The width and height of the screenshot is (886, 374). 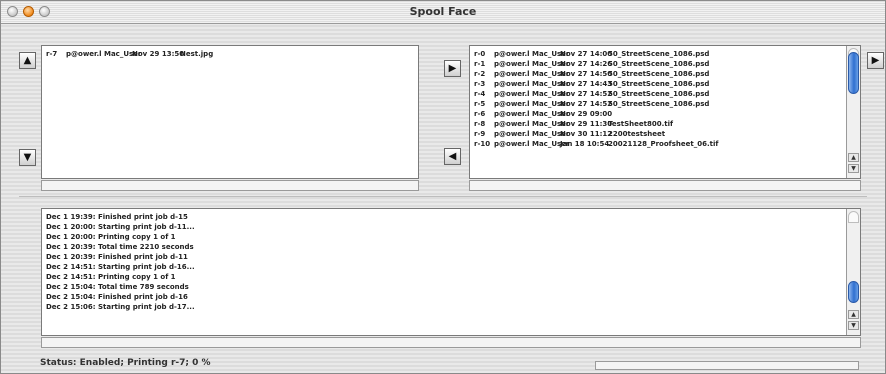 I want to click on status-text: Status: Enabled; Printing r-7; 0 %, so click(x=125, y=363).